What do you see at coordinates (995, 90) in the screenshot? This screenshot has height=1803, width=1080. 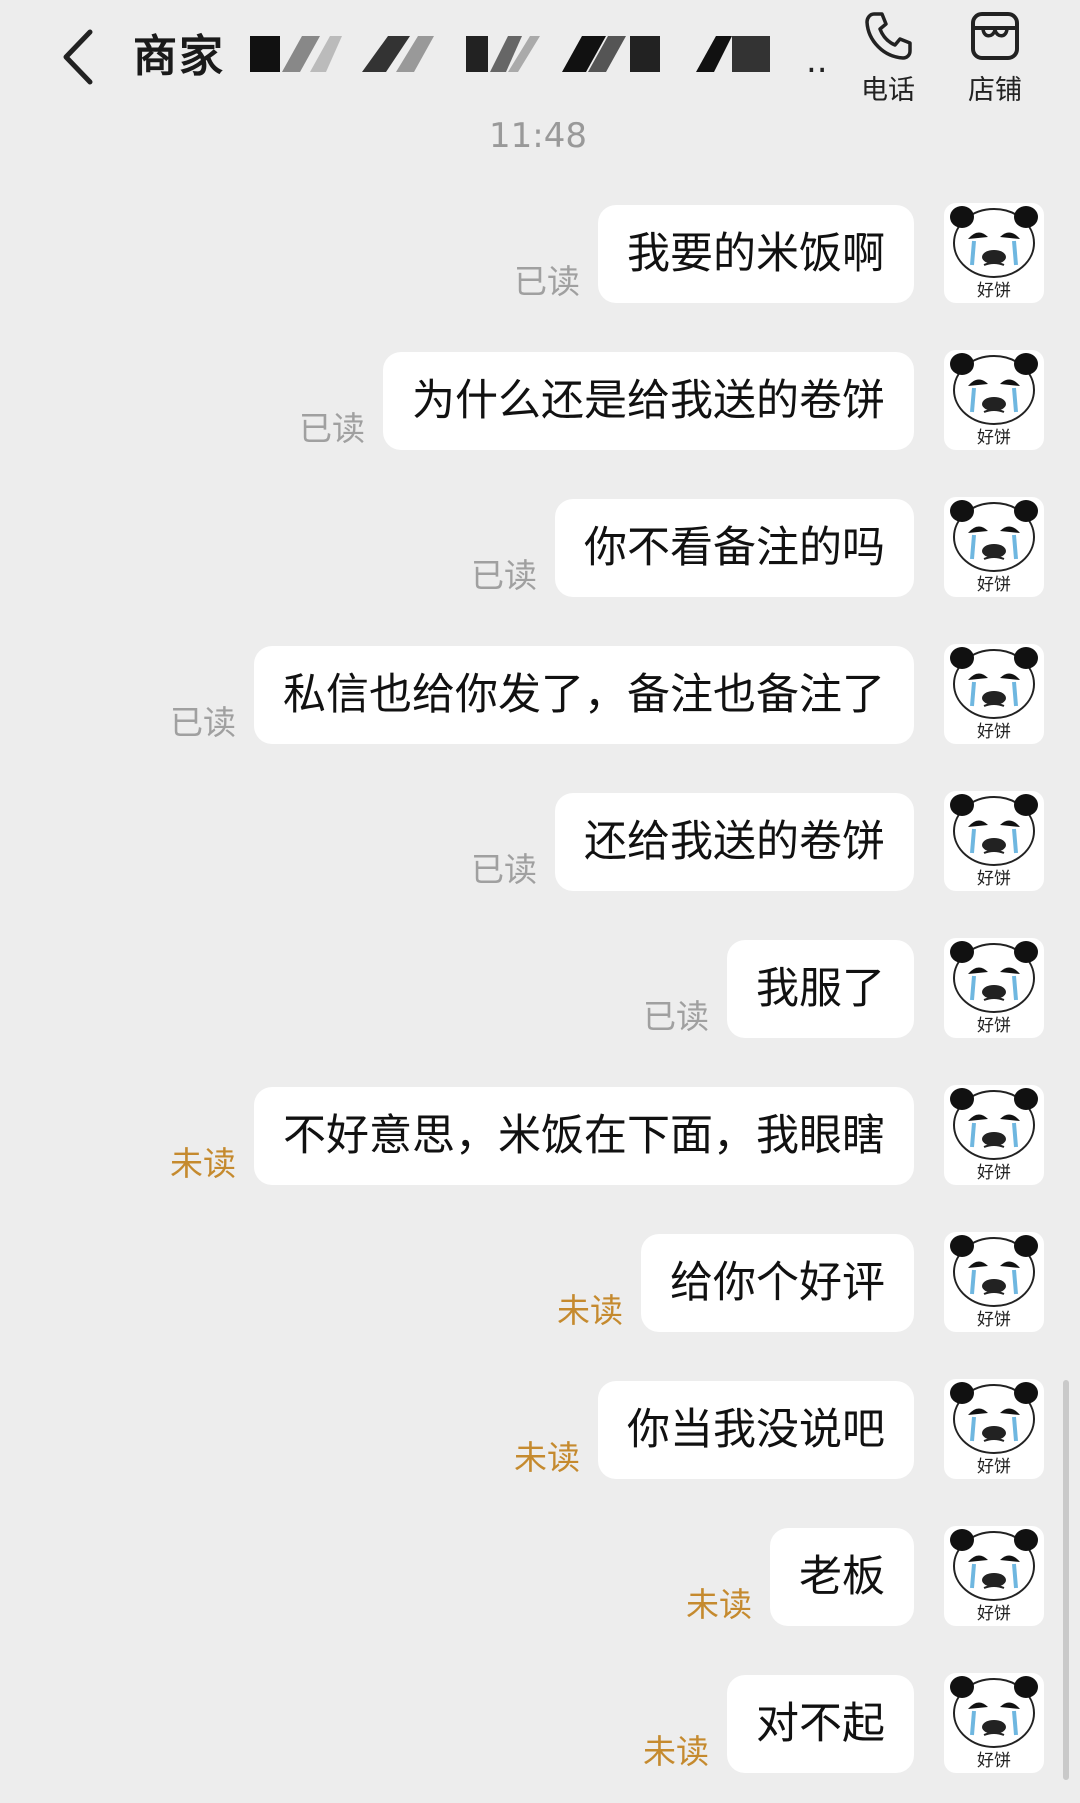 I see `store-label: 店铺` at bounding box center [995, 90].